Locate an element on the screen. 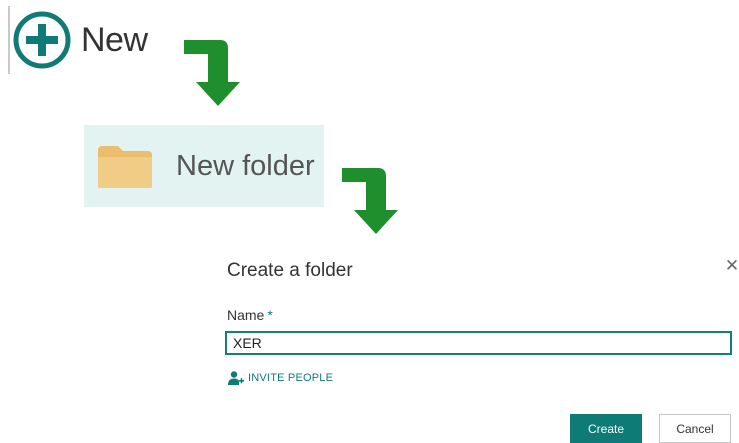 This screenshot has height=443, width=739. add-person-icon is located at coordinates (236, 378).